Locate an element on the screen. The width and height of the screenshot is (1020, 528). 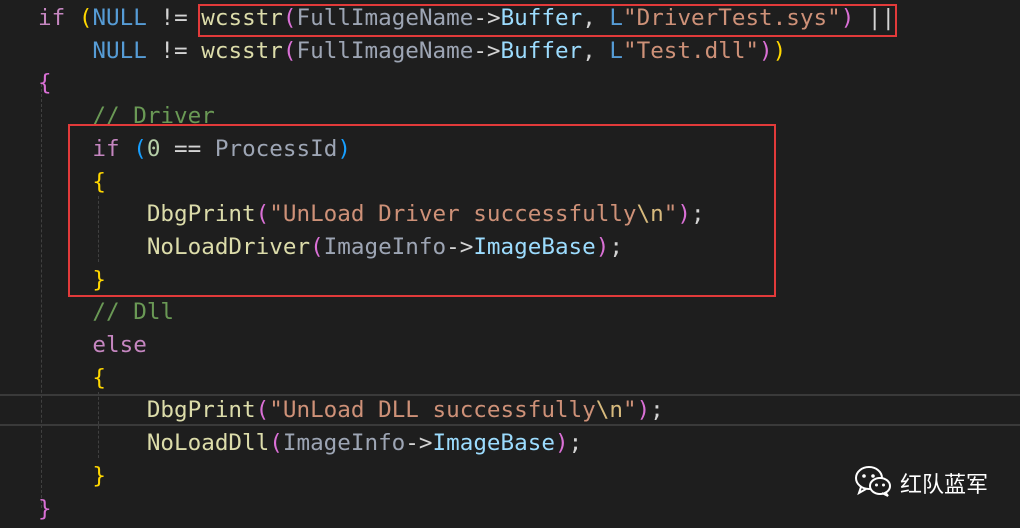
code-token: wcsstr is located at coordinates (242, 50).